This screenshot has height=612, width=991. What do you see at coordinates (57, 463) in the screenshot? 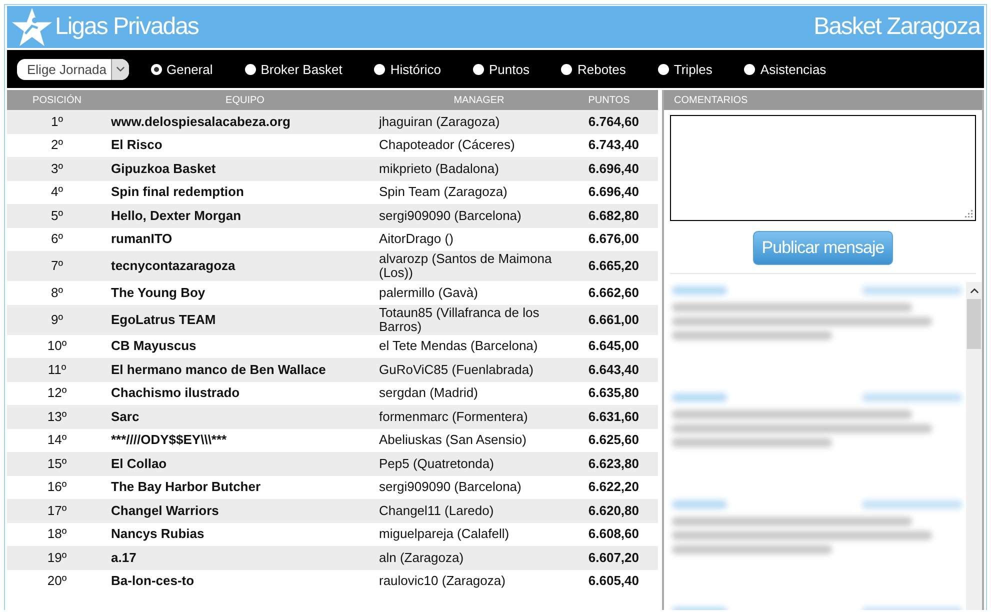
I see `position-cell-text: 15º` at bounding box center [57, 463].